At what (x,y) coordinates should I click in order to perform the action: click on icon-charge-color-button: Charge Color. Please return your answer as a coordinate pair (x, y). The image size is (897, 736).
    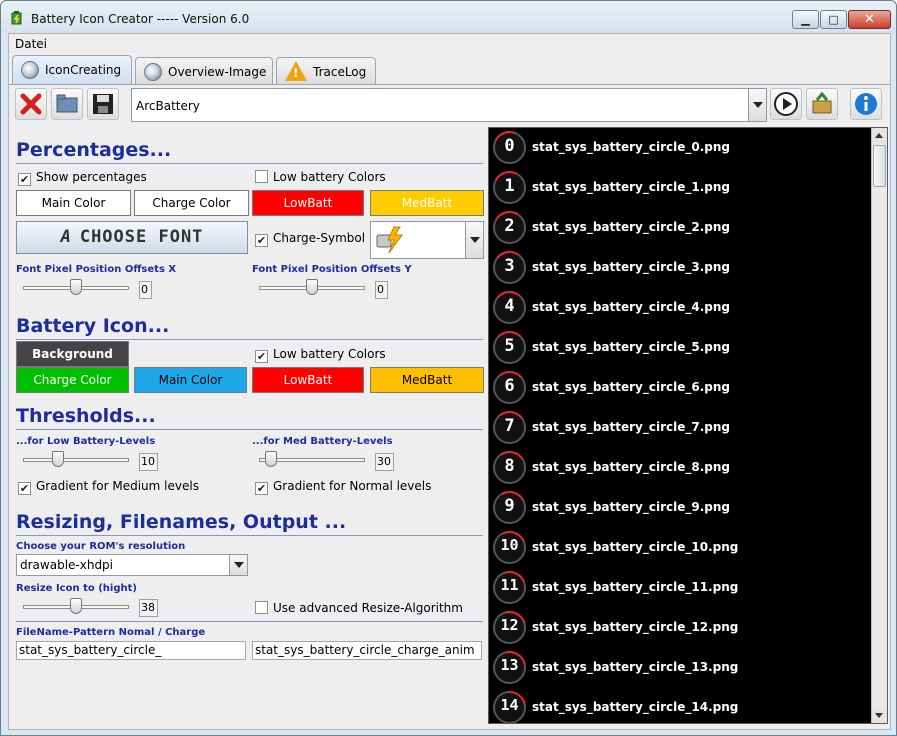
    Looking at the image, I should click on (72, 380).